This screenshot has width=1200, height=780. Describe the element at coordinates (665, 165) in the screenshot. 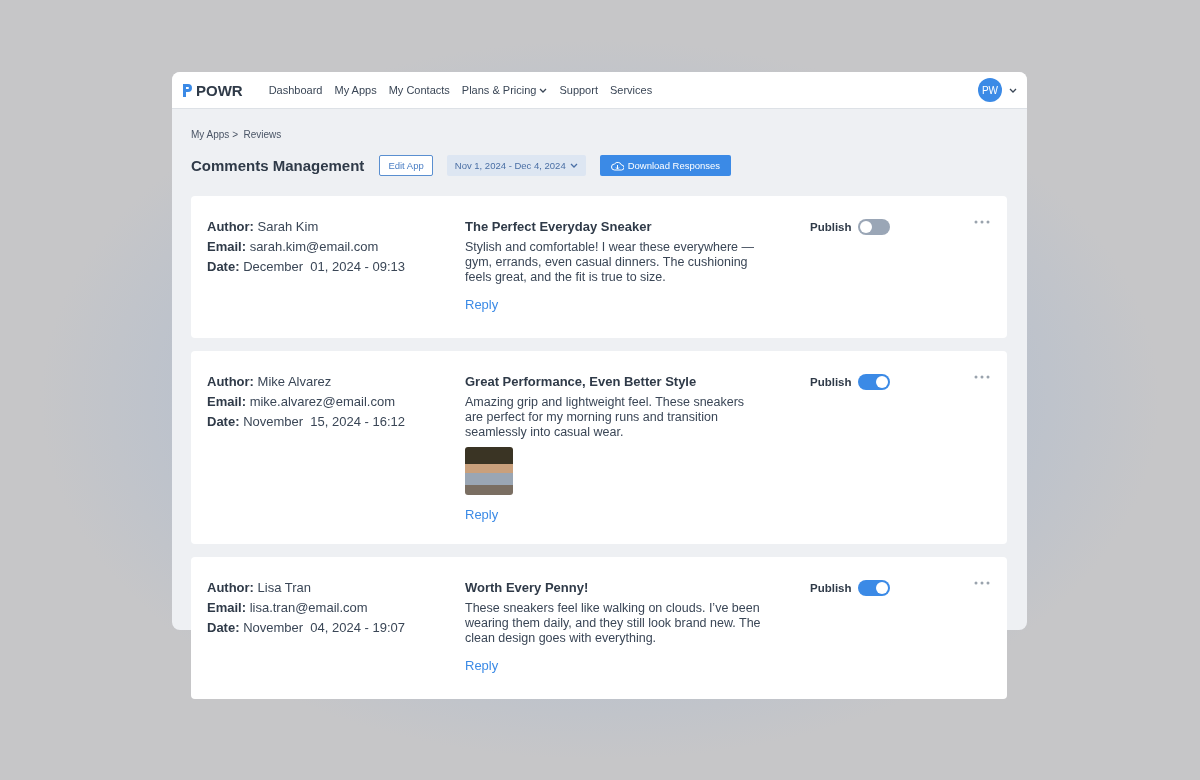

I see `download-button: Download Responses` at that location.